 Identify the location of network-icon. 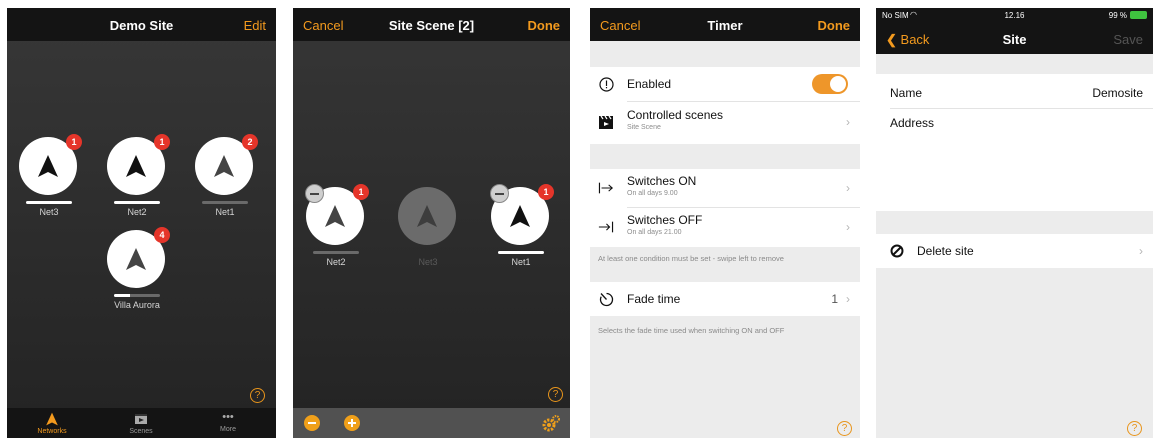
(52, 419).